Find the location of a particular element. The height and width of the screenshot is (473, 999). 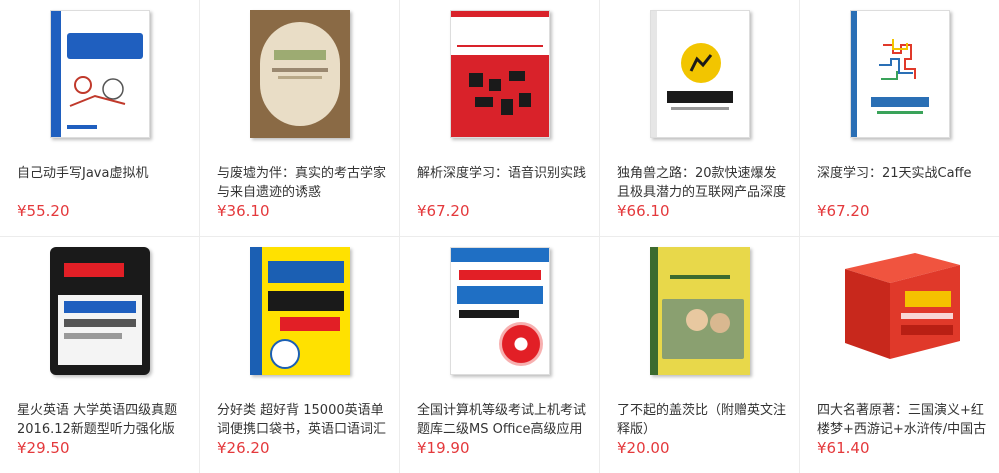

product-title: 了不起的盖茨比（附赠英文注释版） is located at coordinates (703, 420).